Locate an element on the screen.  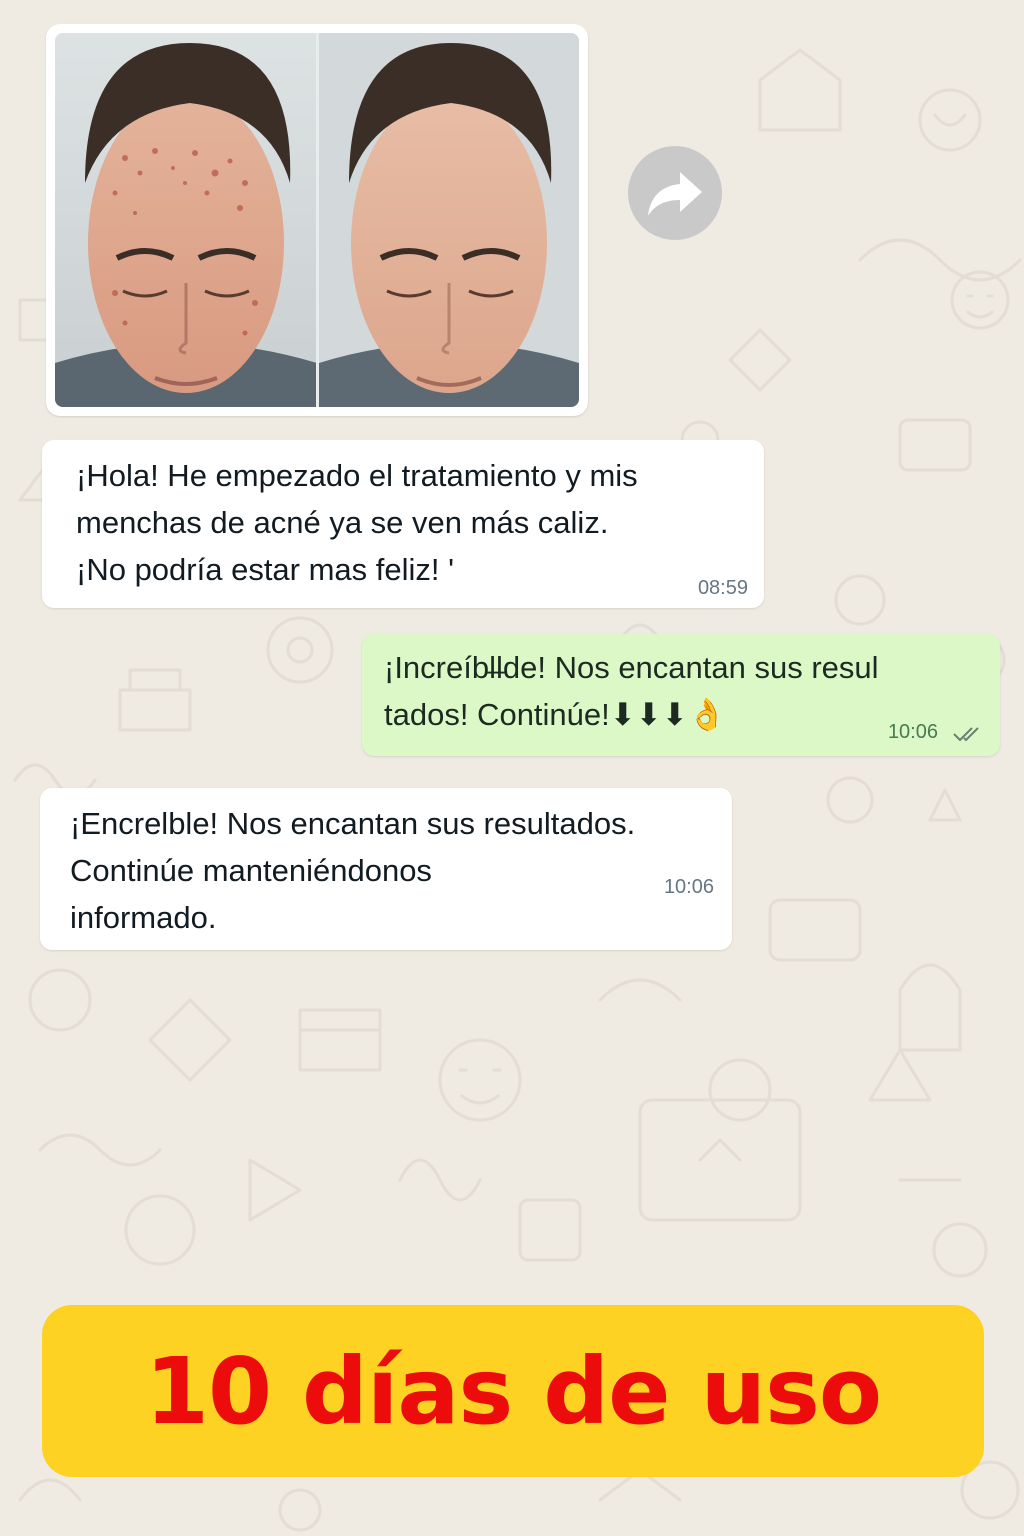
before-after-photo is located at coordinates (317, 220).